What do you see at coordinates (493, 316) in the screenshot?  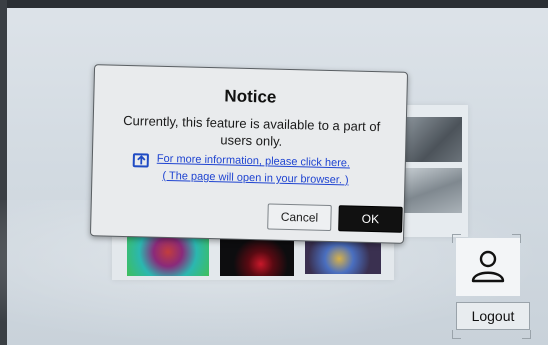 I see `logout-button: Logout` at bounding box center [493, 316].